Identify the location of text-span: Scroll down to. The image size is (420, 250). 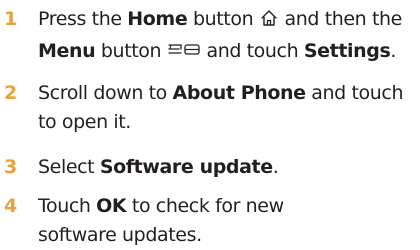
(105, 93).